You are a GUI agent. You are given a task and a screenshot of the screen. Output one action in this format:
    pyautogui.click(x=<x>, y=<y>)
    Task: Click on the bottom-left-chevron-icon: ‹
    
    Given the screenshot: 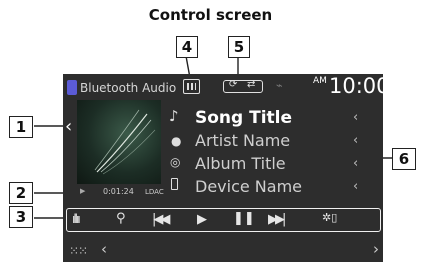 What is the action you would take?
    pyautogui.click(x=104, y=249)
    